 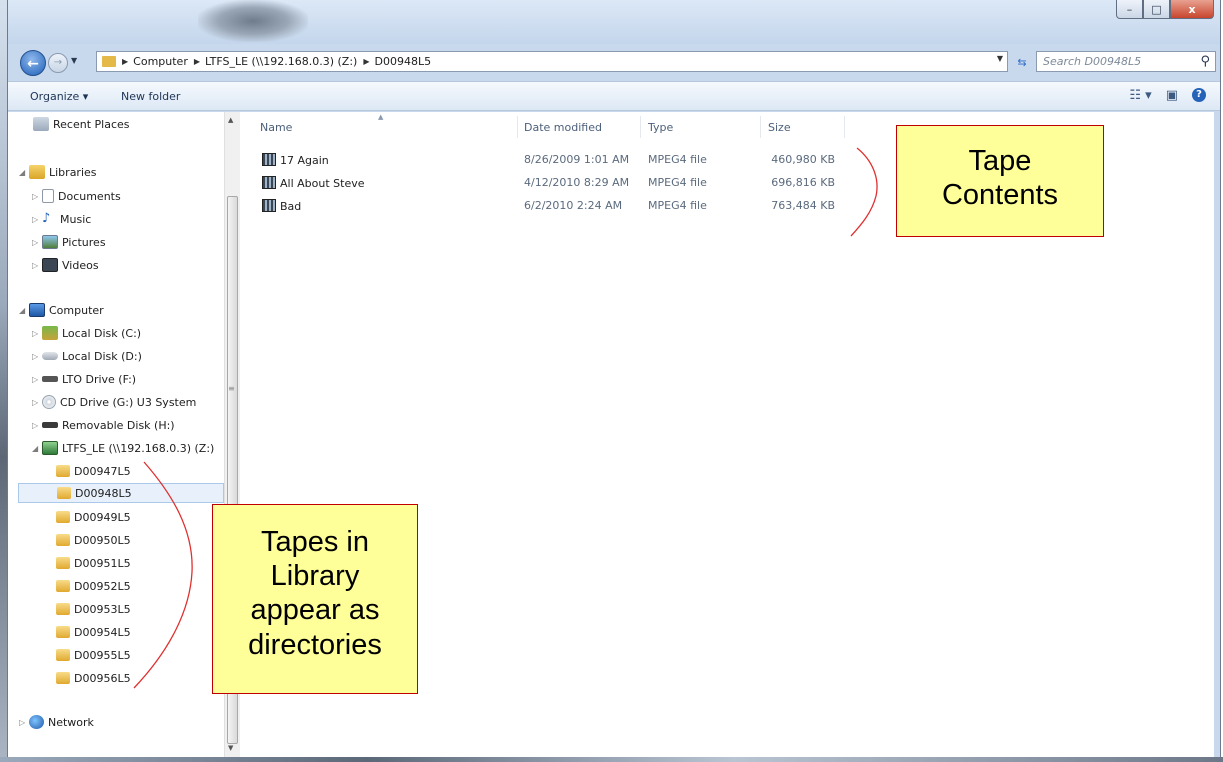 What do you see at coordinates (65, 265) in the screenshot?
I see `nav-videos: ▷ Videos` at bounding box center [65, 265].